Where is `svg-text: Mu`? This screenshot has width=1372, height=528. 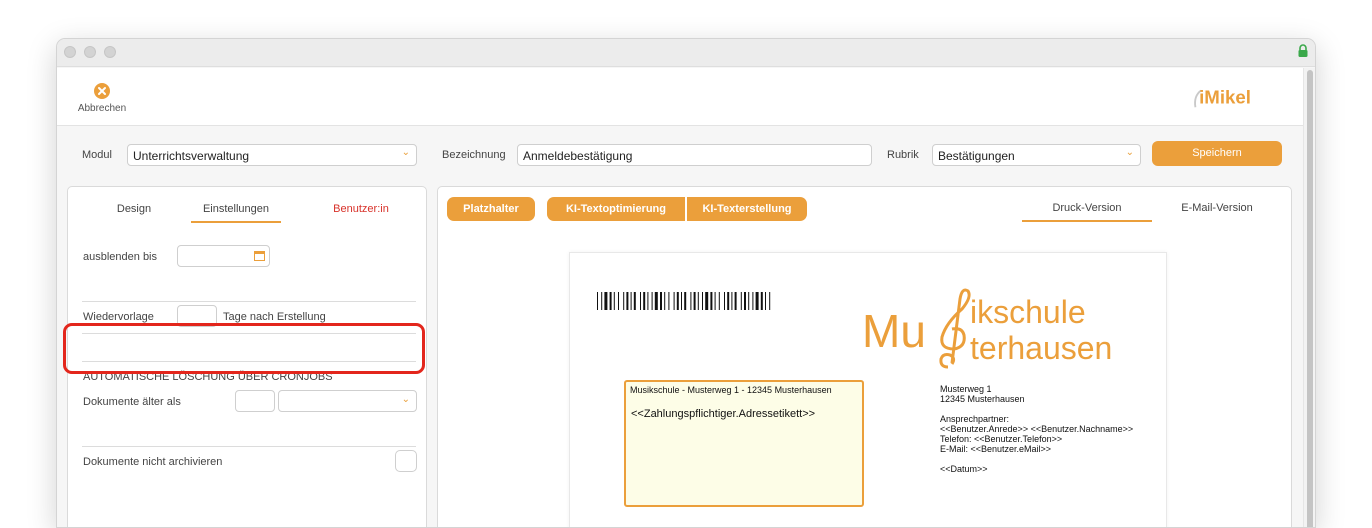
svg-text: Mu is located at coordinates (894, 331).